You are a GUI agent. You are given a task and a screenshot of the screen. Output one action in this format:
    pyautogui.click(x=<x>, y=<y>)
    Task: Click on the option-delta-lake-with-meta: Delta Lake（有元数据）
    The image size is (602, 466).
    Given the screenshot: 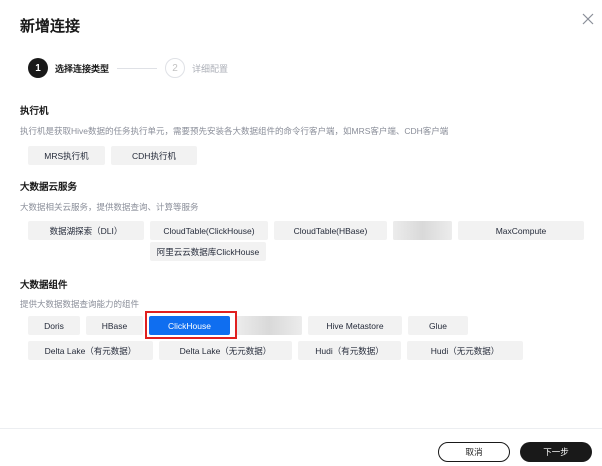 What is the action you would take?
    pyautogui.click(x=90, y=350)
    